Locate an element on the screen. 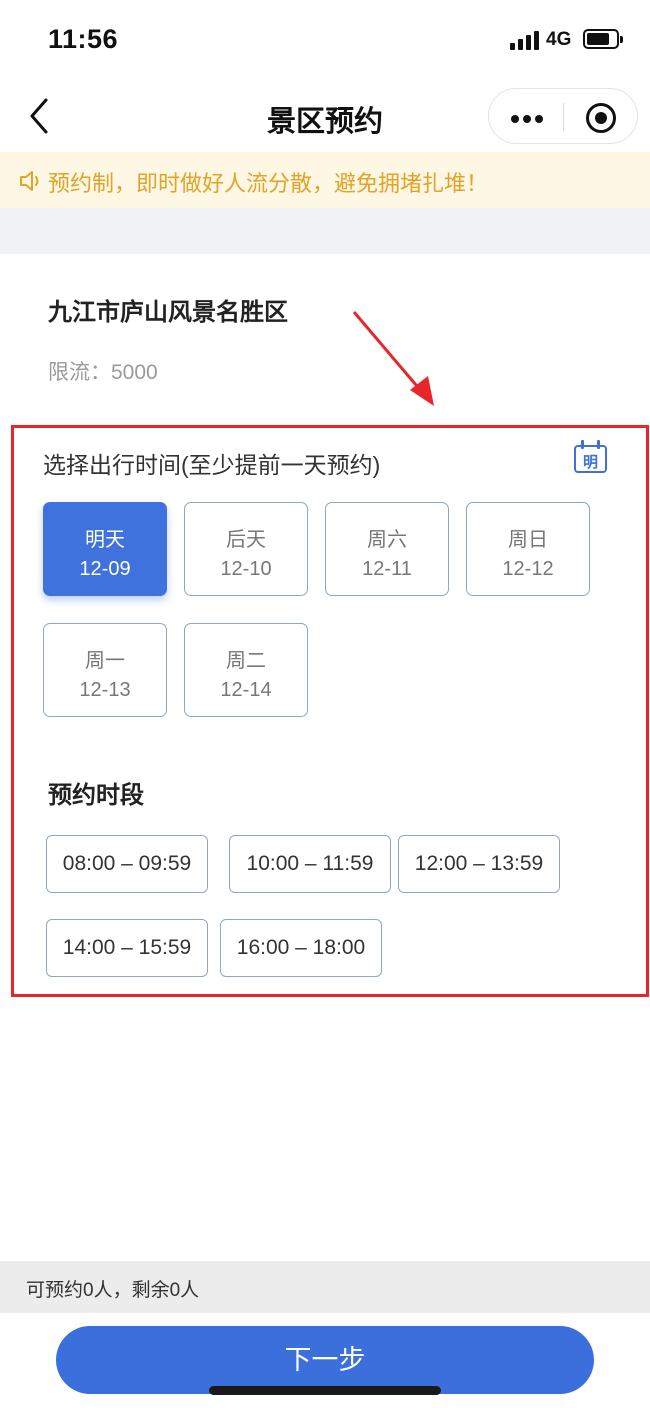 This screenshot has height=1408, width=650. date-day: 12-12 is located at coordinates (528, 569).